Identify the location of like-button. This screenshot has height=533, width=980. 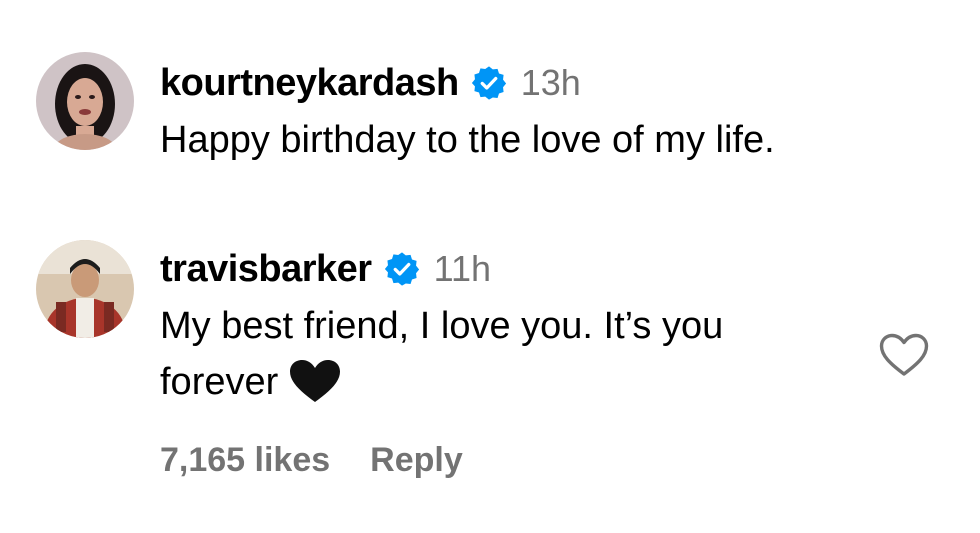
(904, 355).